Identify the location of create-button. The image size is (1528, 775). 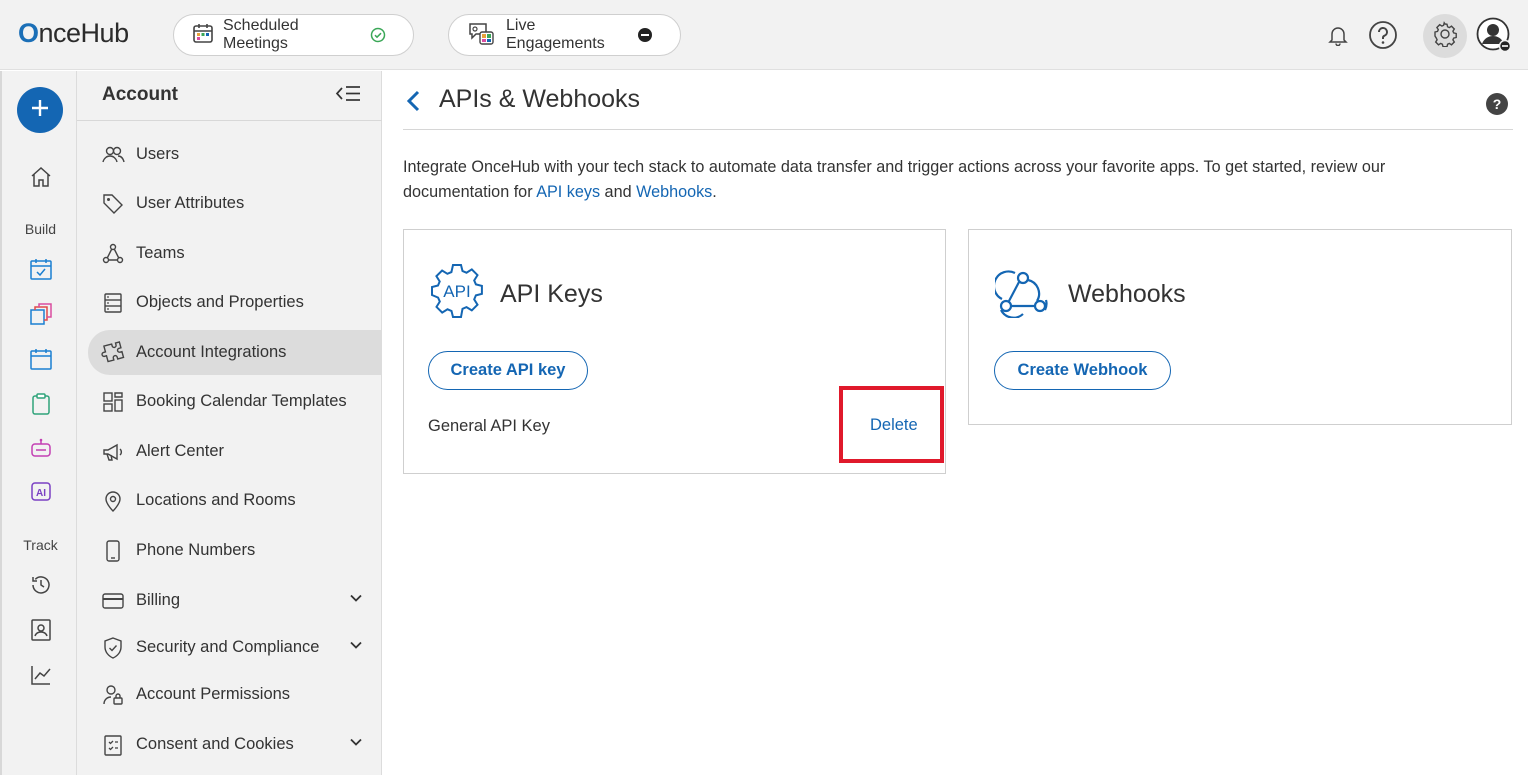
(40, 110).